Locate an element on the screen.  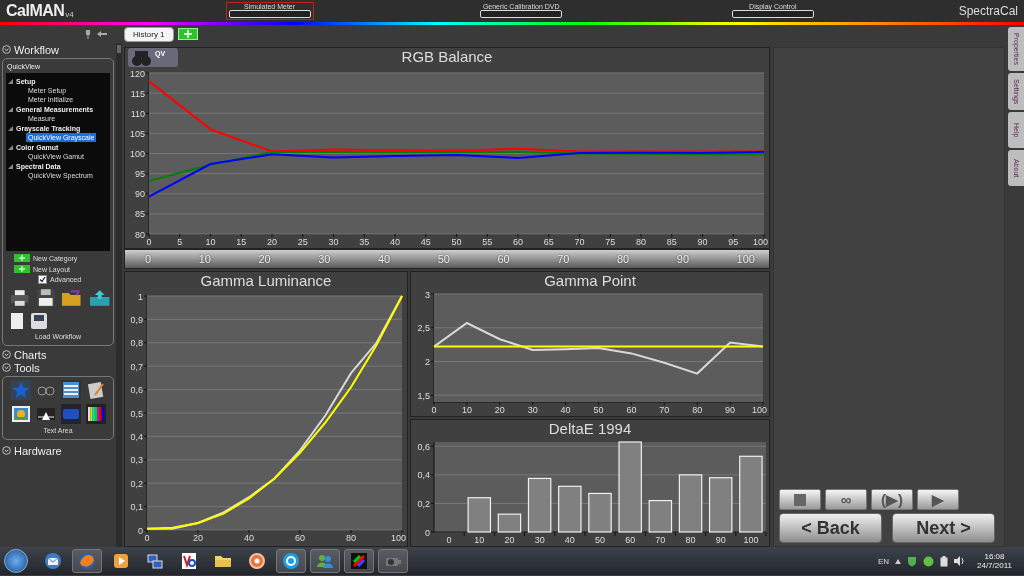
checkbox is located at coordinates (42, 279).